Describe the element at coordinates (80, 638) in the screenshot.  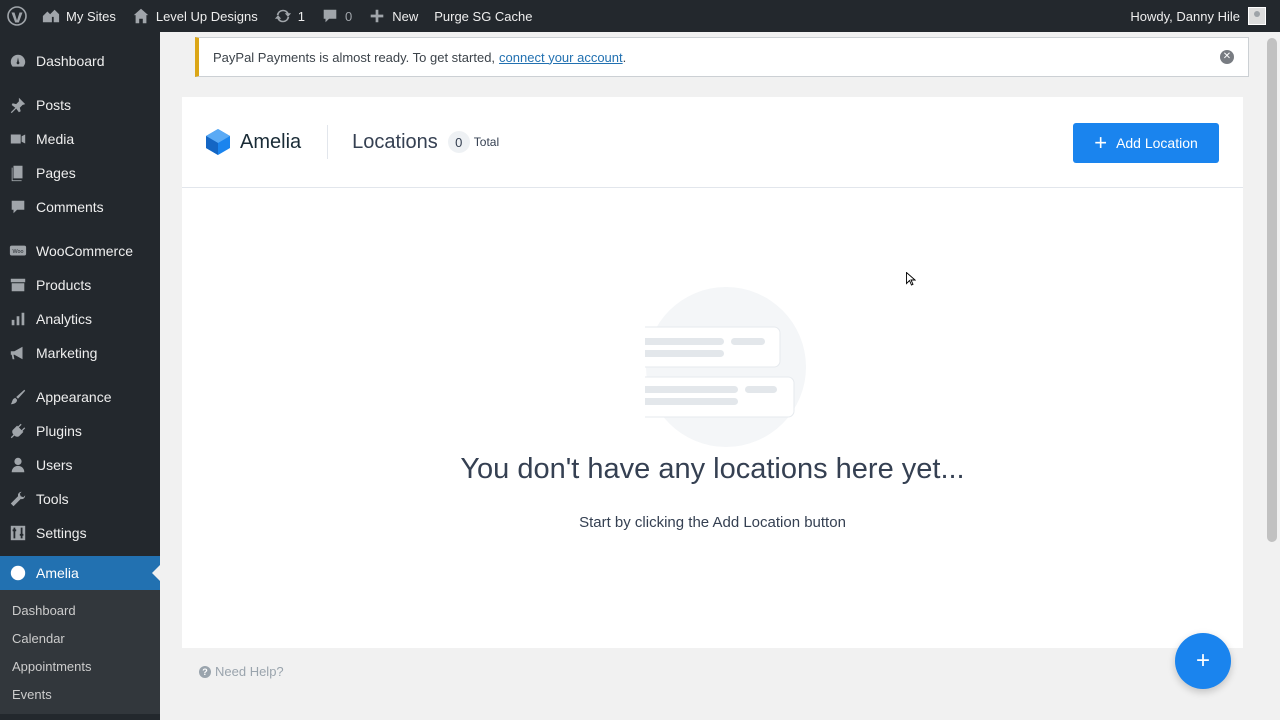
I see `submenu-item-calendar: Calendar` at that location.